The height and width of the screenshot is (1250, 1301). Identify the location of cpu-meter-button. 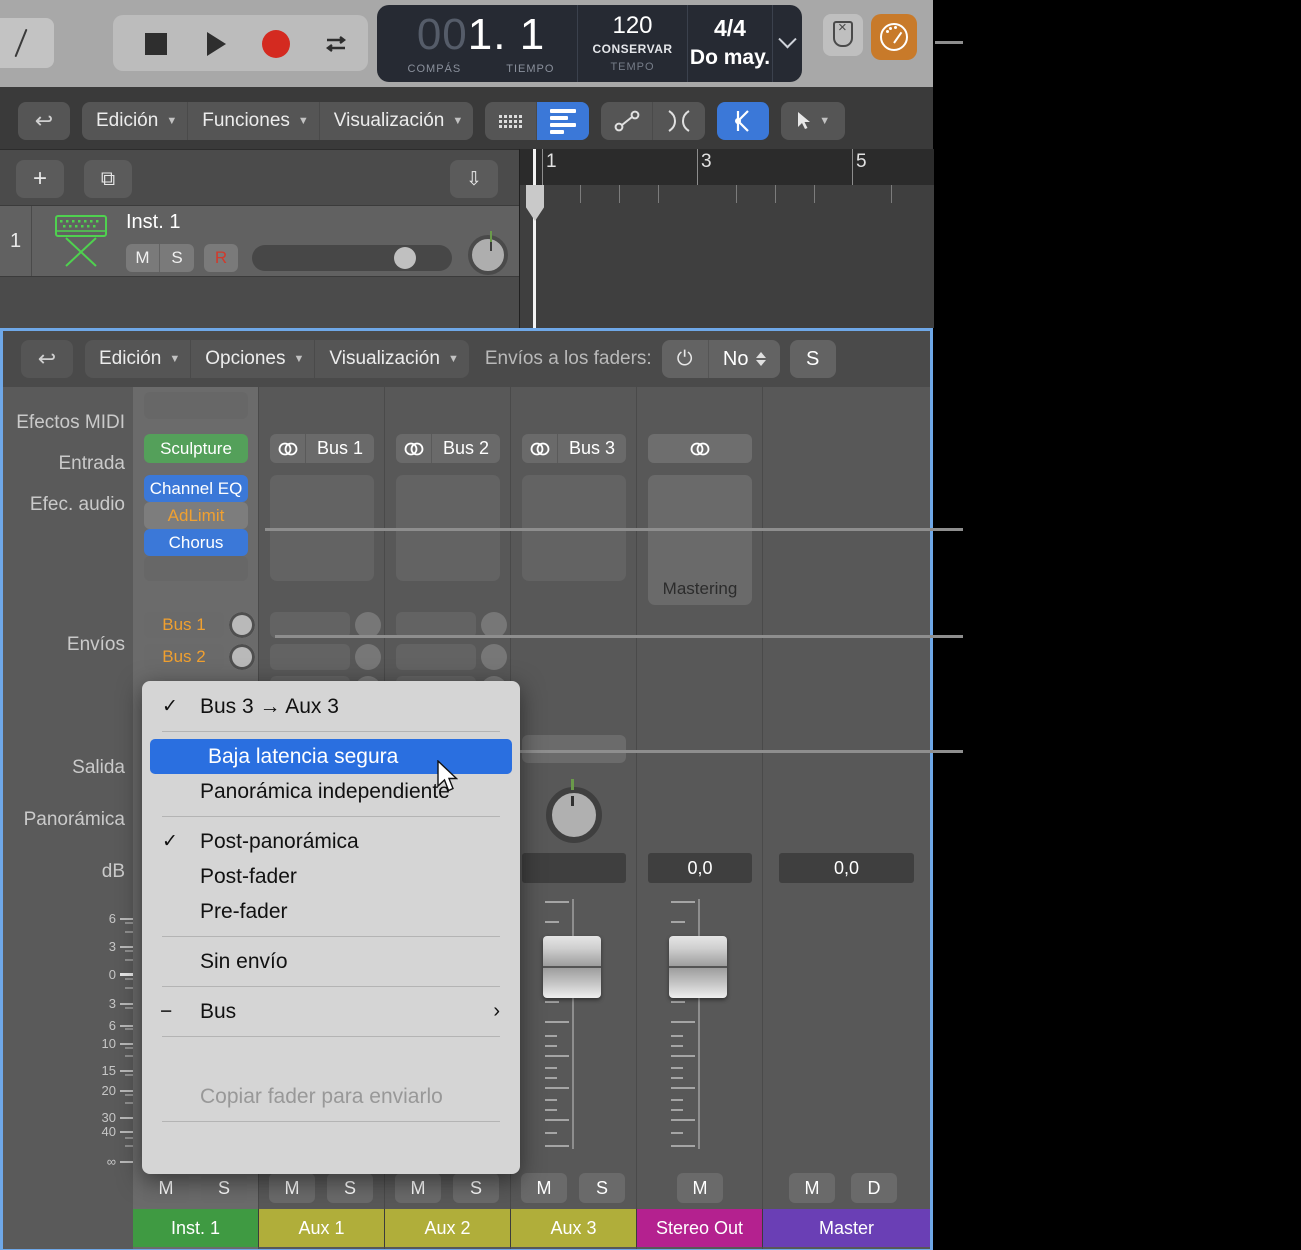
(894, 37).